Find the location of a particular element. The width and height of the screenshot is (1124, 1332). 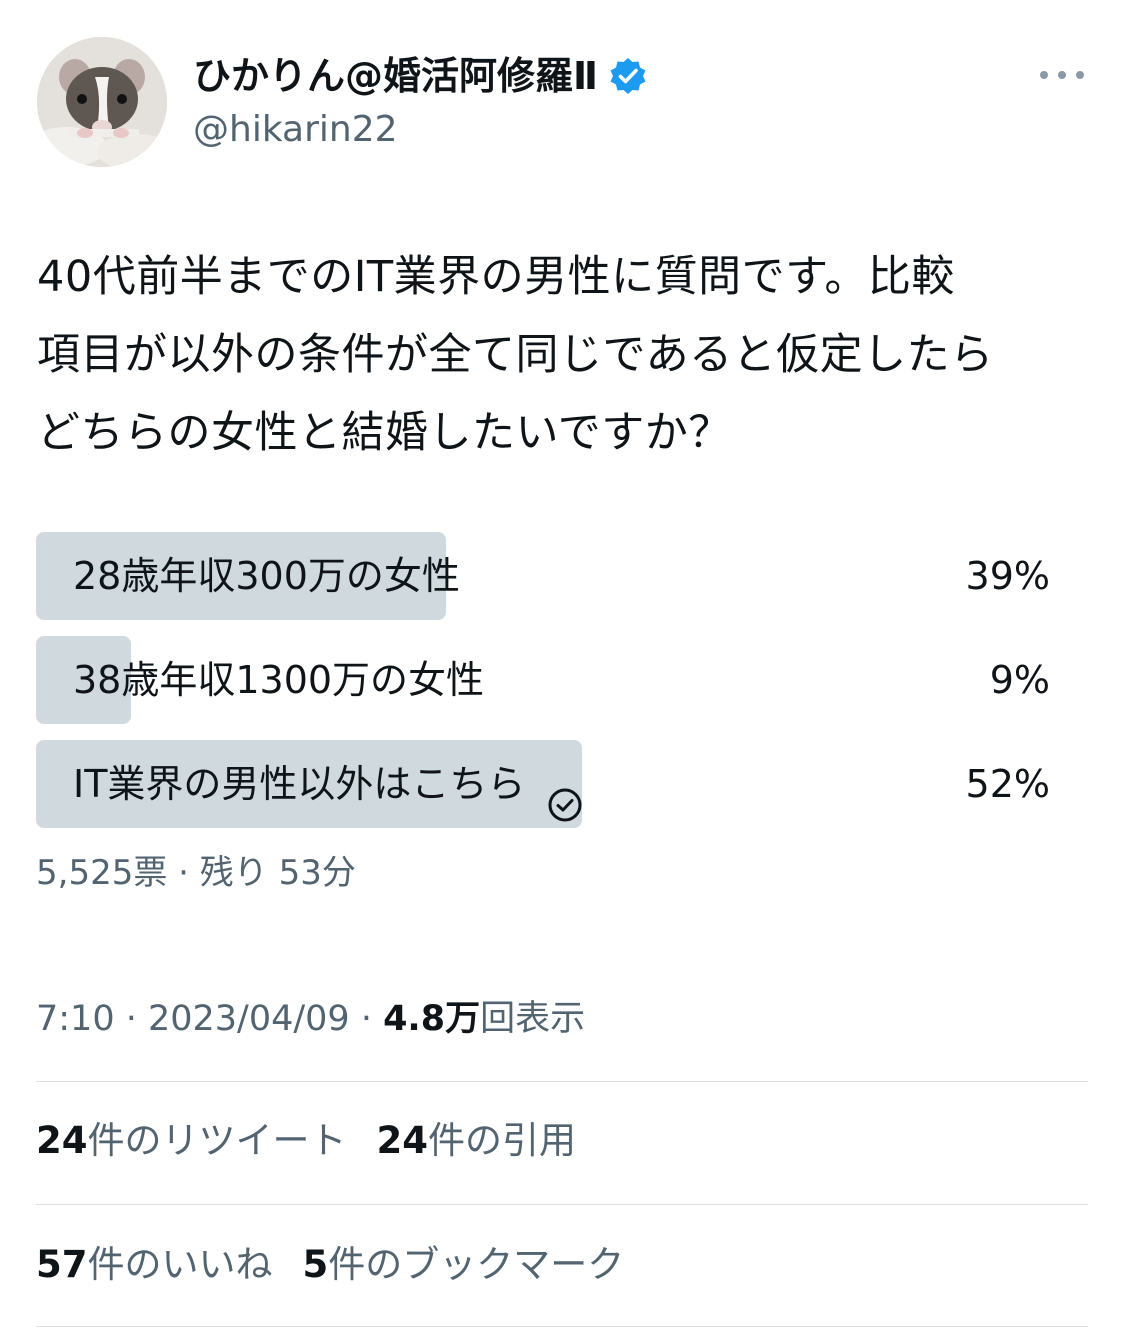

rat-avatar-image is located at coordinates (102, 102).